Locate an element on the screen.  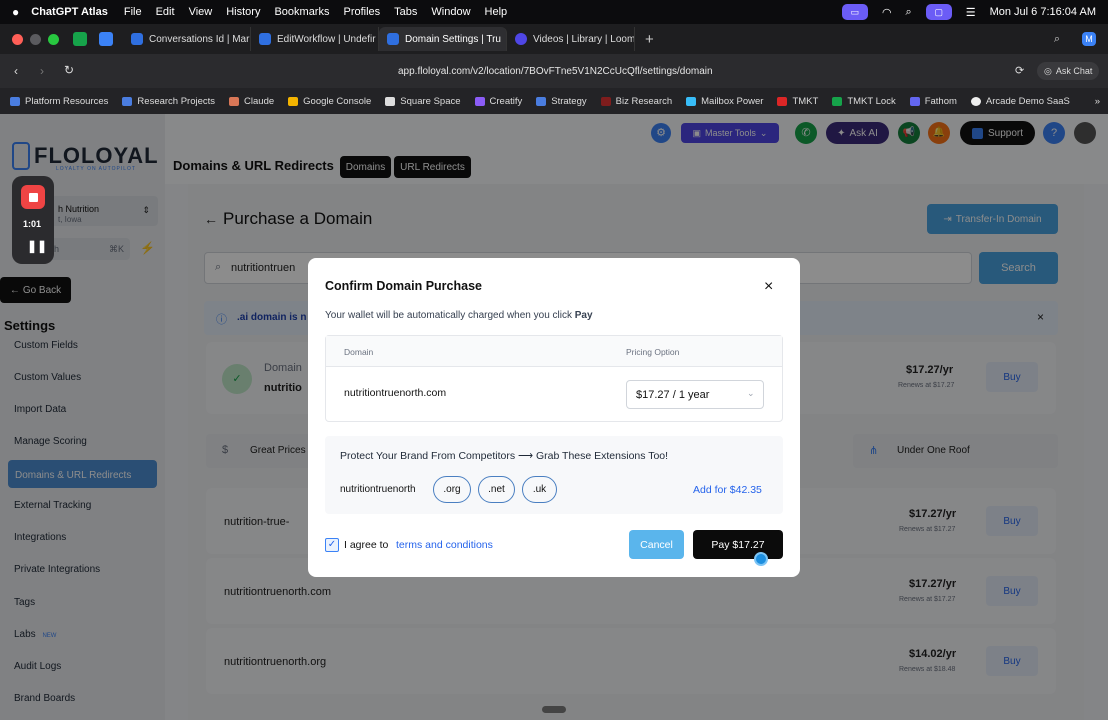
upsell-domain-base: nutritiontruenorth is located at coordinates (378, 489).